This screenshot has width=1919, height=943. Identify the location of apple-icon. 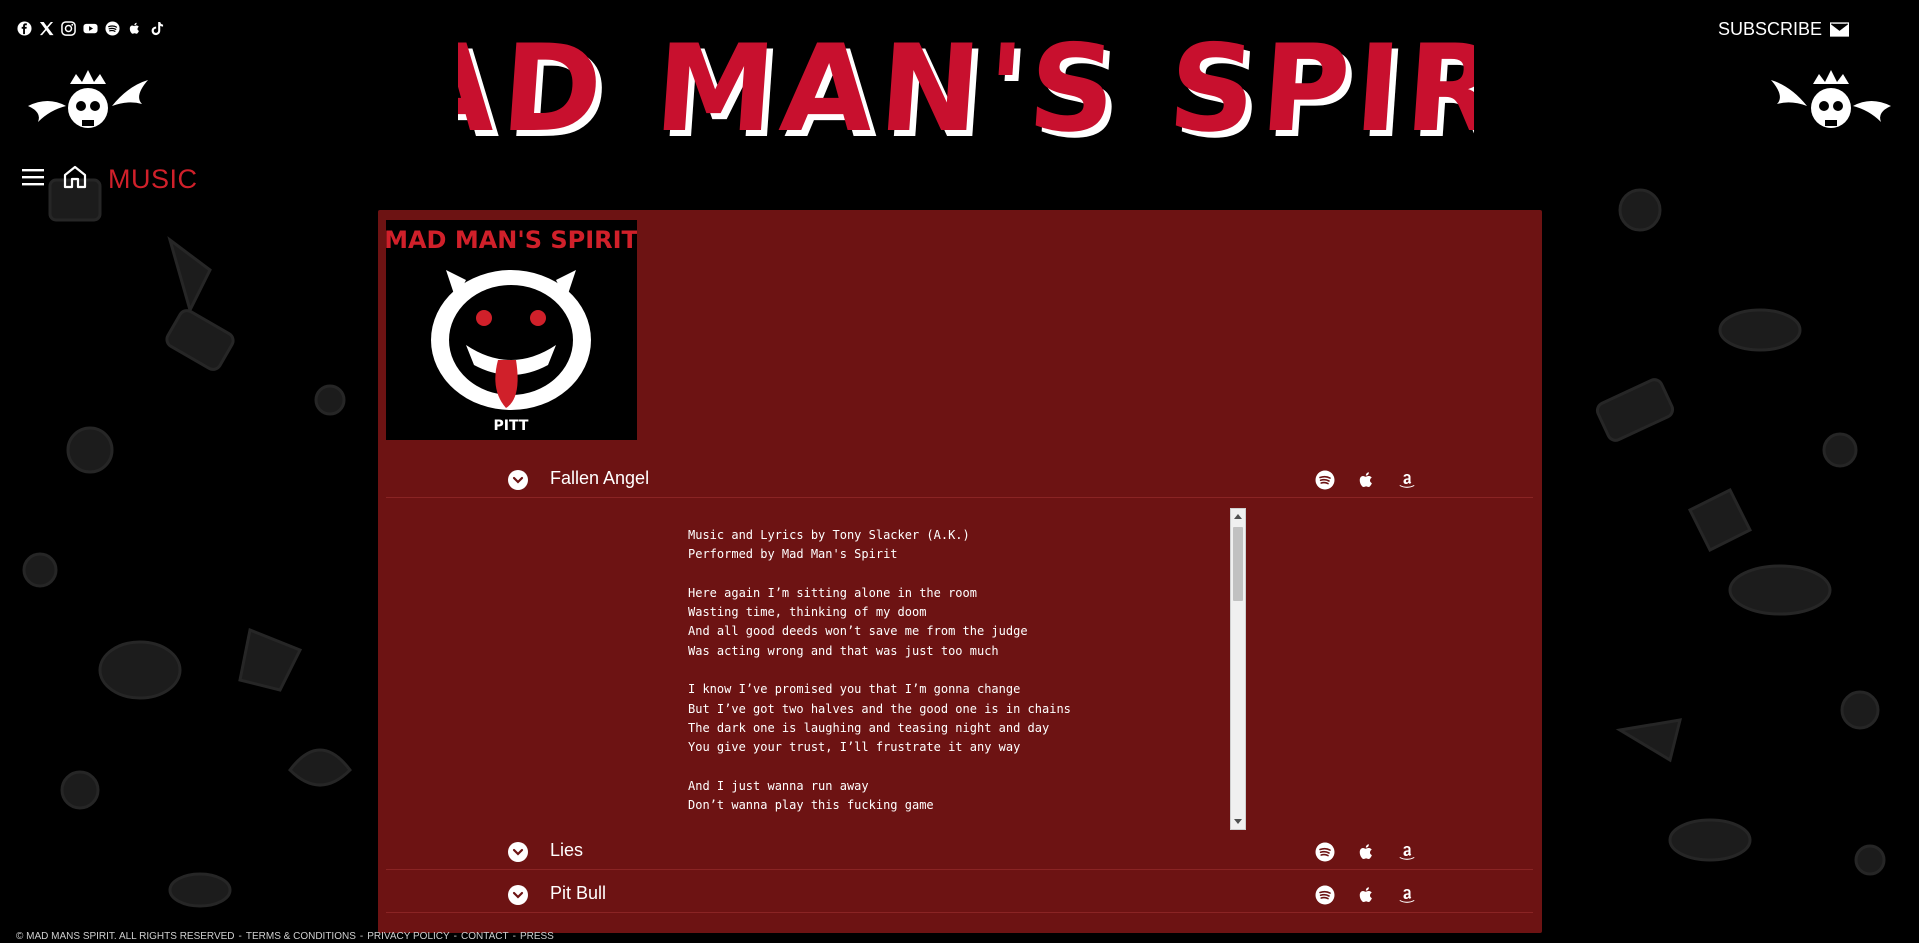
(134, 28).